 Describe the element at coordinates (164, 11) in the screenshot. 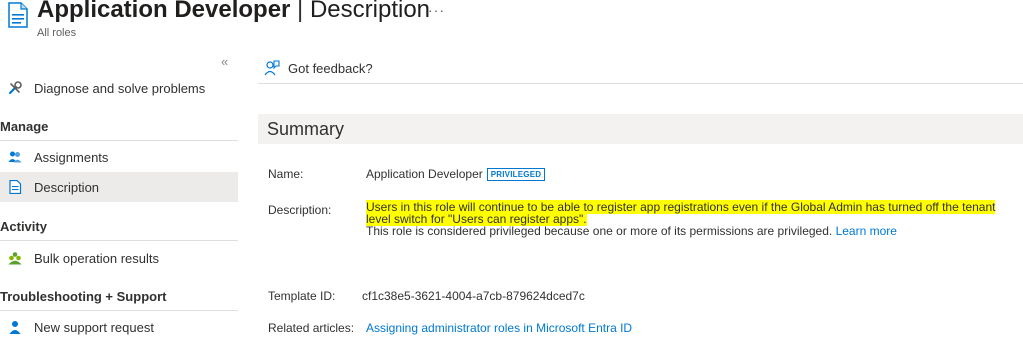

I see `page-title-bold: Application Developer` at that location.